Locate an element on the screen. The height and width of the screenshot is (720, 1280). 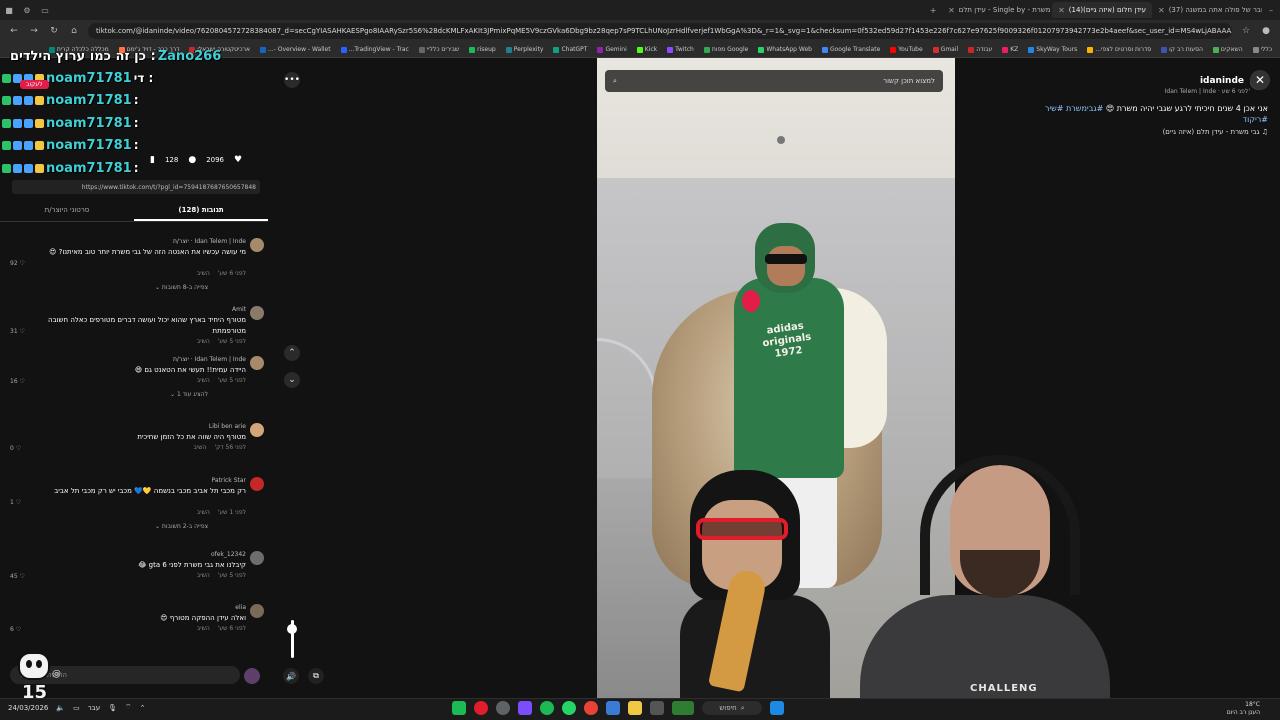
commenter-name: ofek_12342 is located at coordinates (228, 554).